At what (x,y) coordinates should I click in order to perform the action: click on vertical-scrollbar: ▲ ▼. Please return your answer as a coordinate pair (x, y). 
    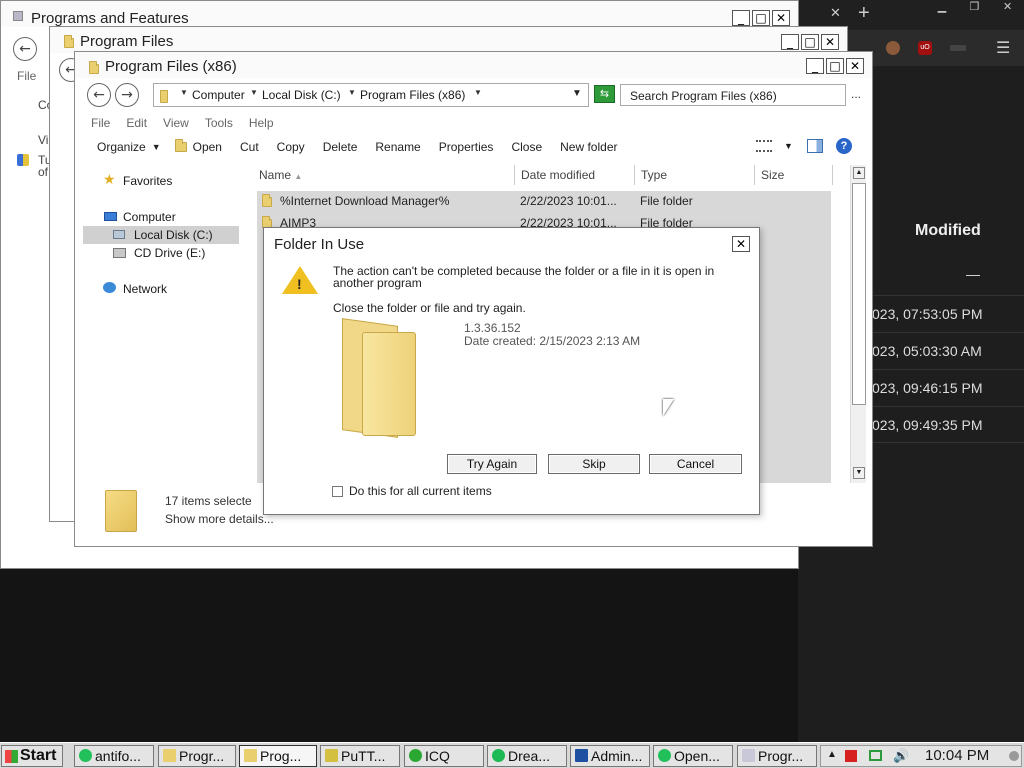
    Looking at the image, I should click on (858, 324).